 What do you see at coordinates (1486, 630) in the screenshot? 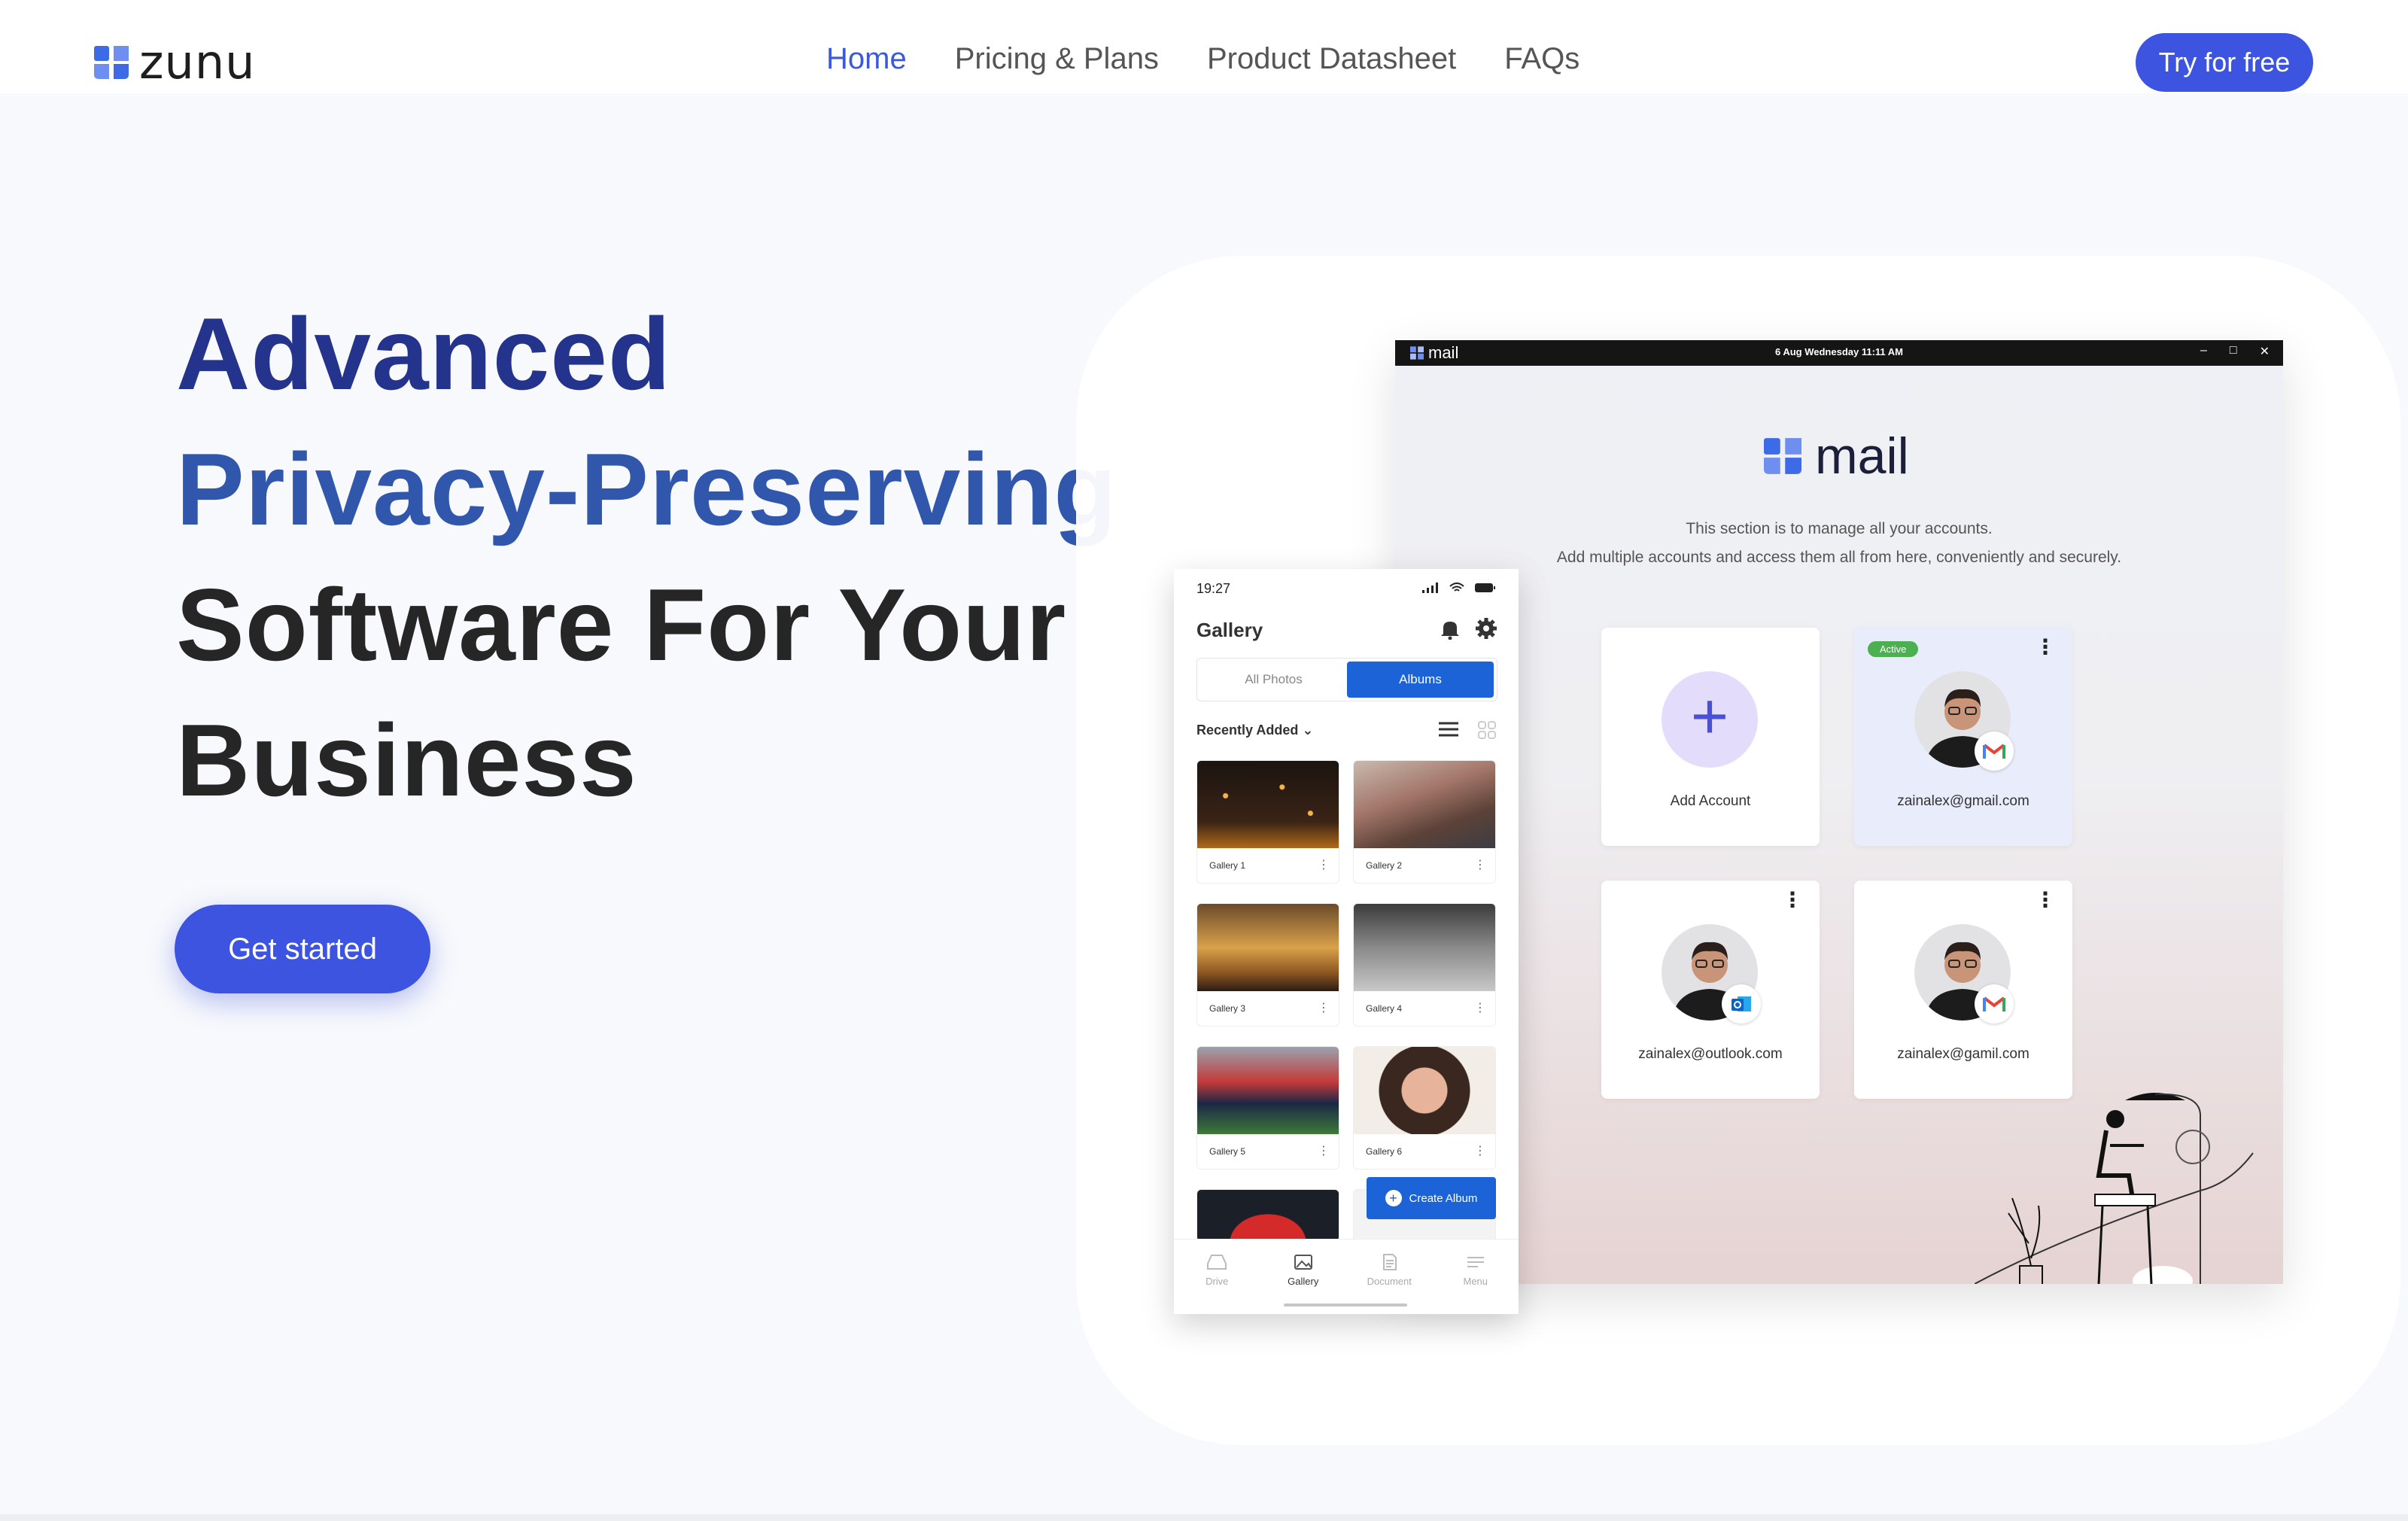
I see `gear-icon` at bounding box center [1486, 630].